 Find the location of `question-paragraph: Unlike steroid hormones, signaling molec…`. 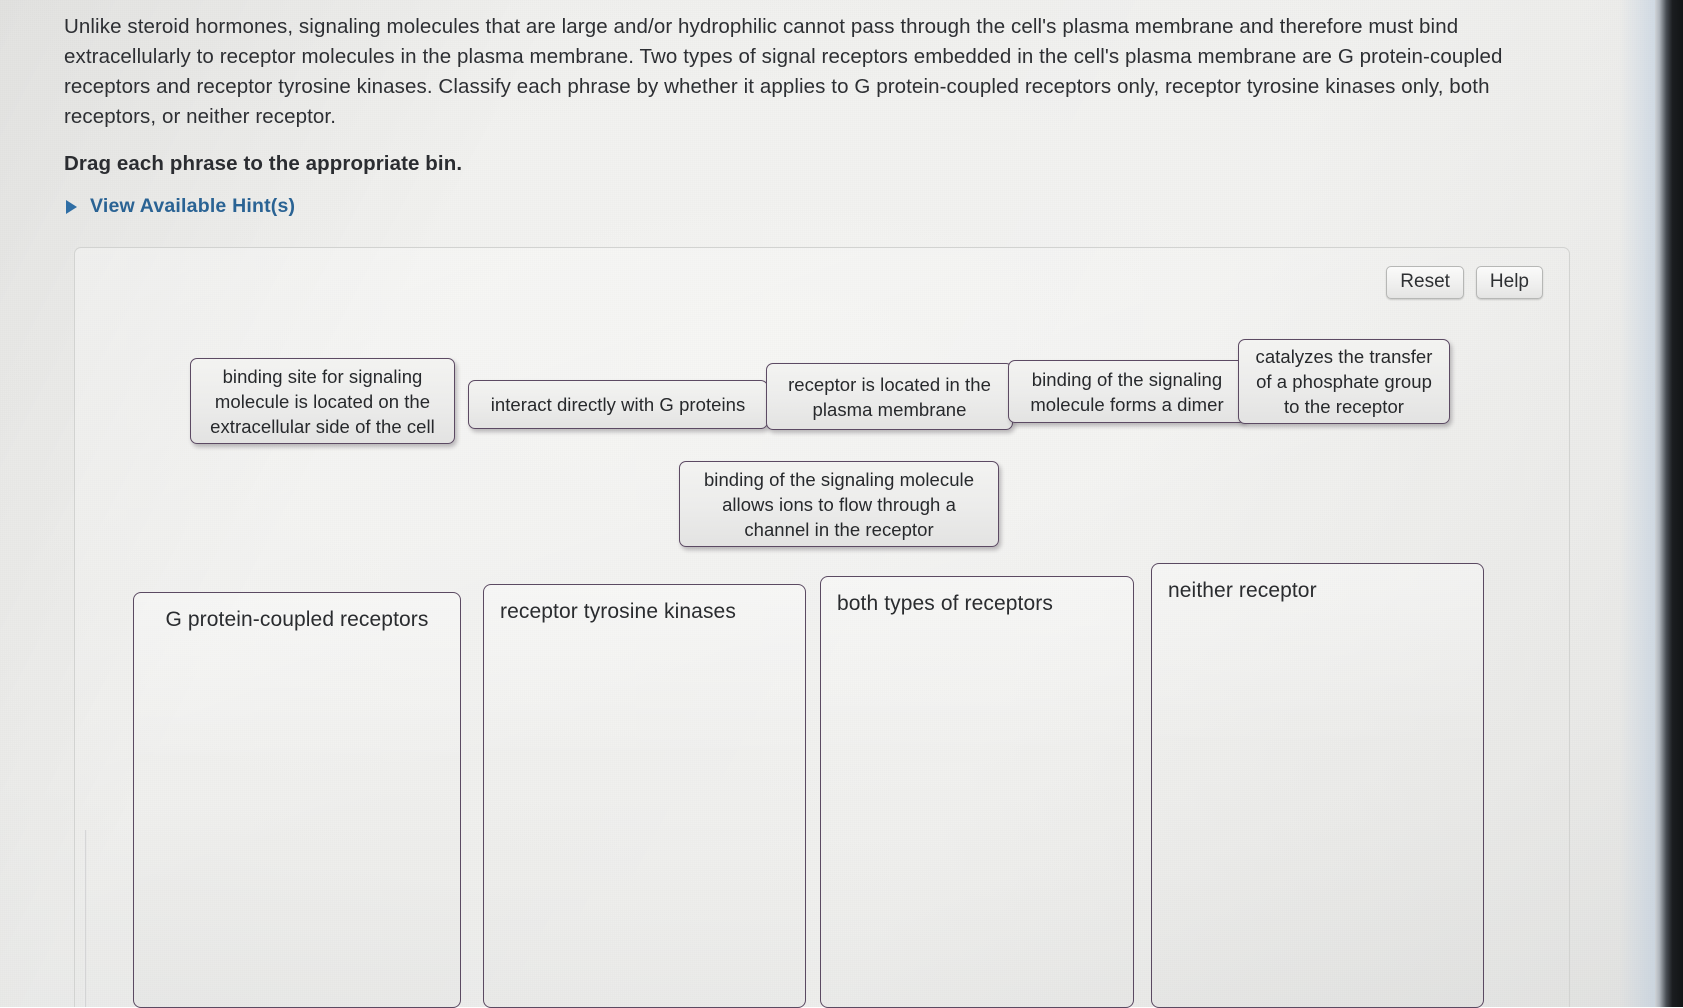

question-paragraph: Unlike steroid hormones, signaling molec… is located at coordinates (783, 71).